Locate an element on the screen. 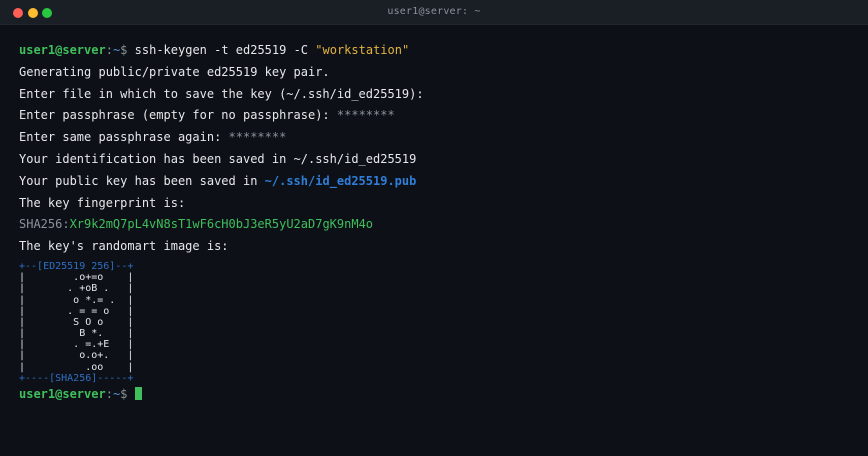  output-line: Enter same passphrase again: ******** is located at coordinates (438, 138).